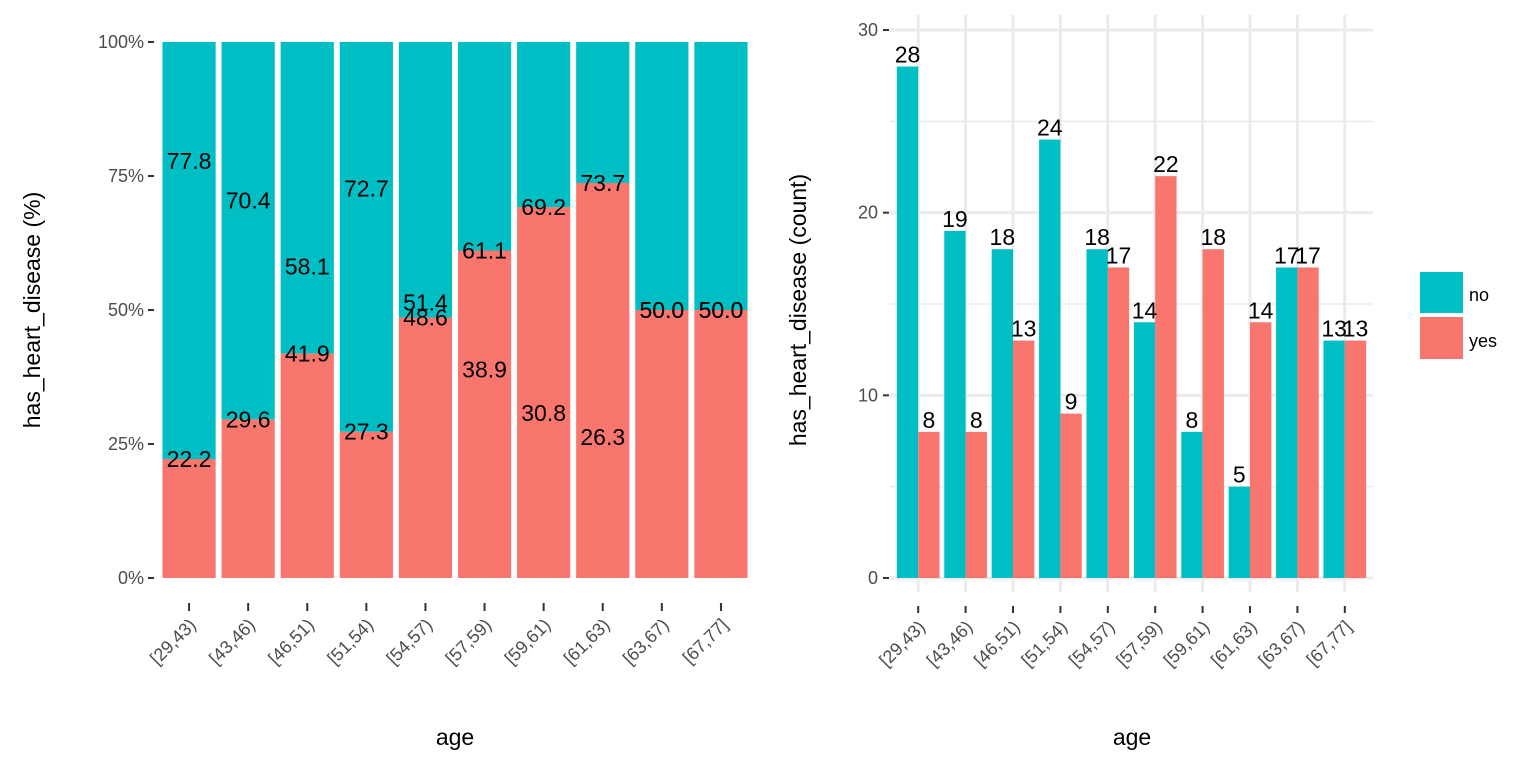 This screenshot has width=1536, height=773. What do you see at coordinates (1003, 237) in the screenshot?
I see `right-bar-label-no-46-51: 18` at bounding box center [1003, 237].